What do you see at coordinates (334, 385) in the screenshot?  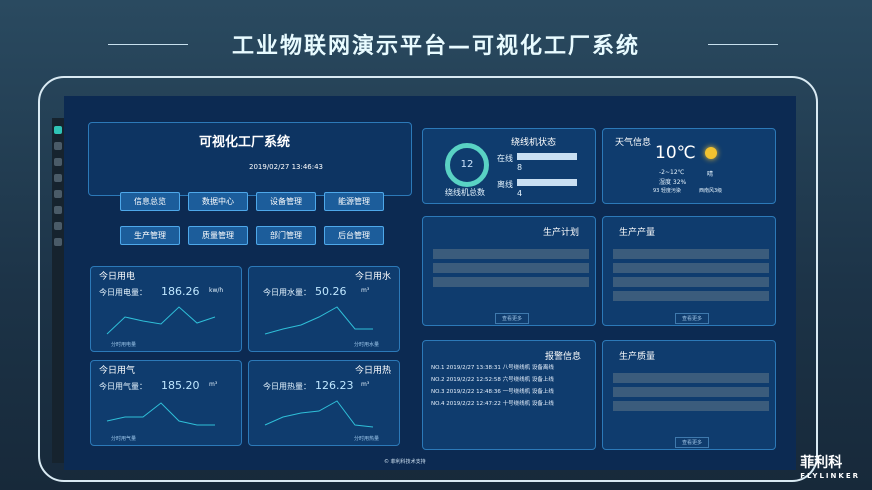 I see `heat-value: 126.23` at bounding box center [334, 385].